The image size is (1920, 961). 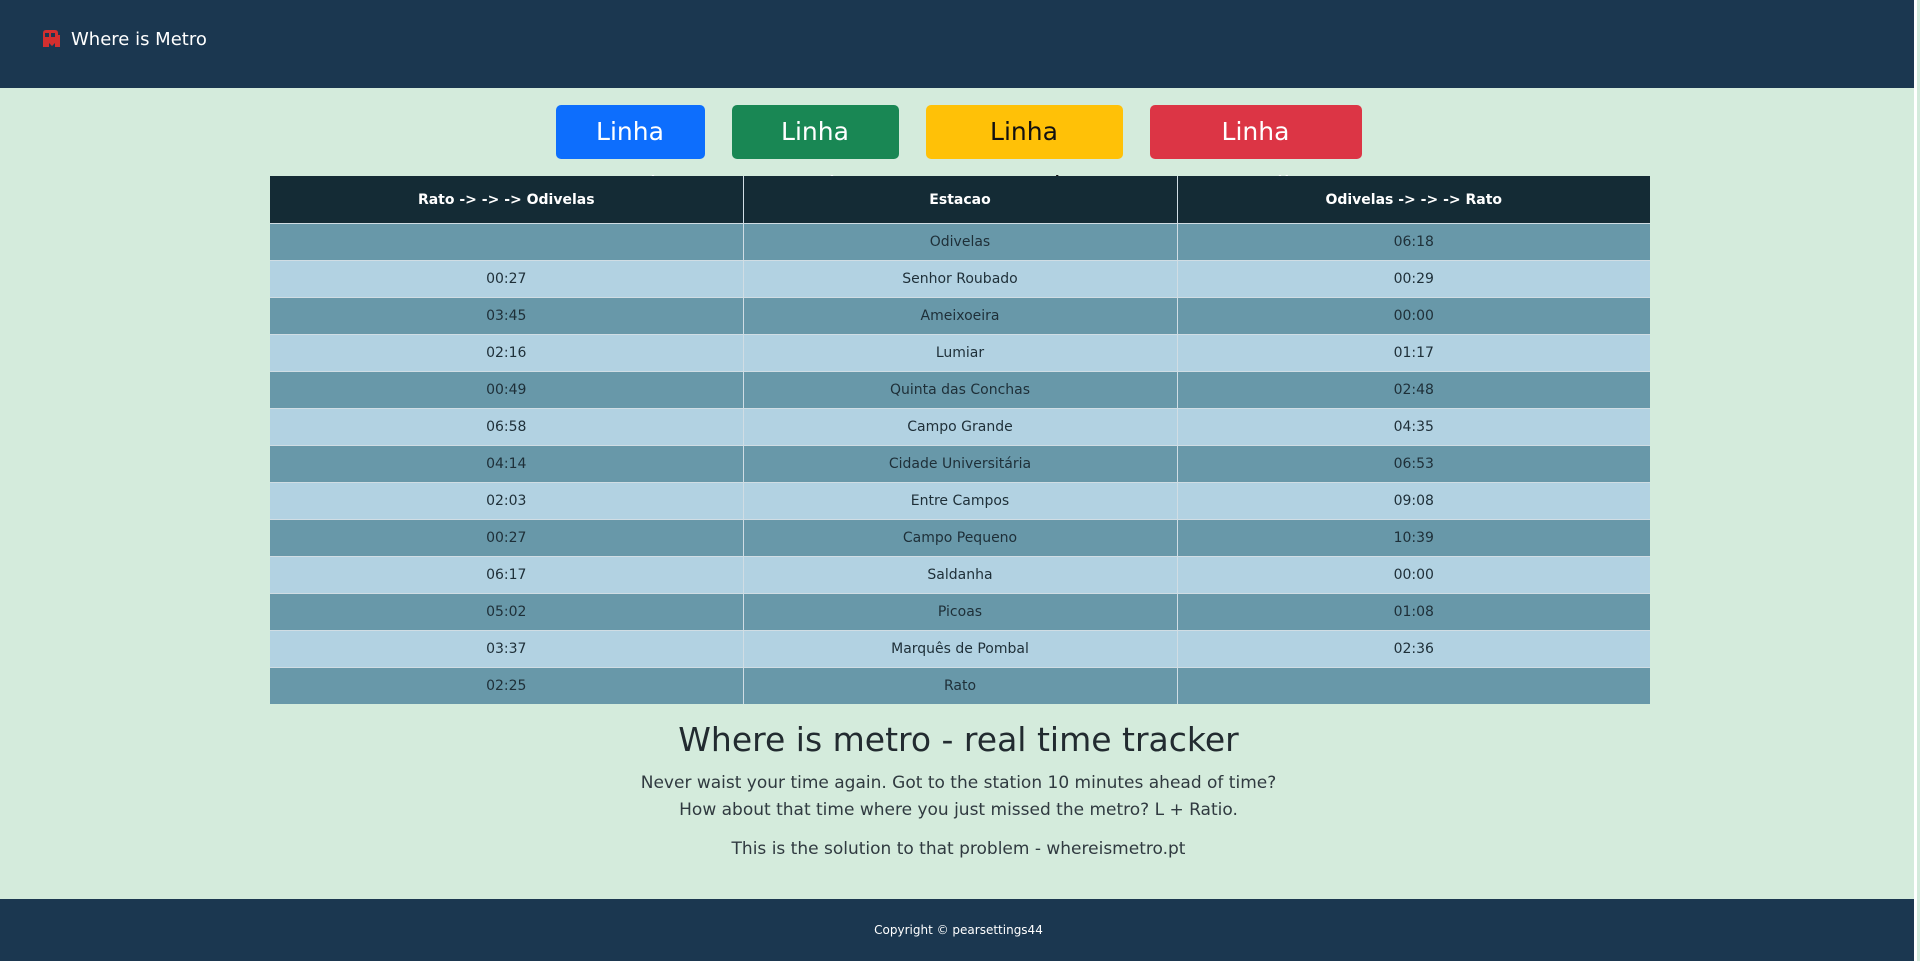 What do you see at coordinates (630, 152) in the screenshot?
I see `linha-azul-button: Linha Azul` at bounding box center [630, 152].